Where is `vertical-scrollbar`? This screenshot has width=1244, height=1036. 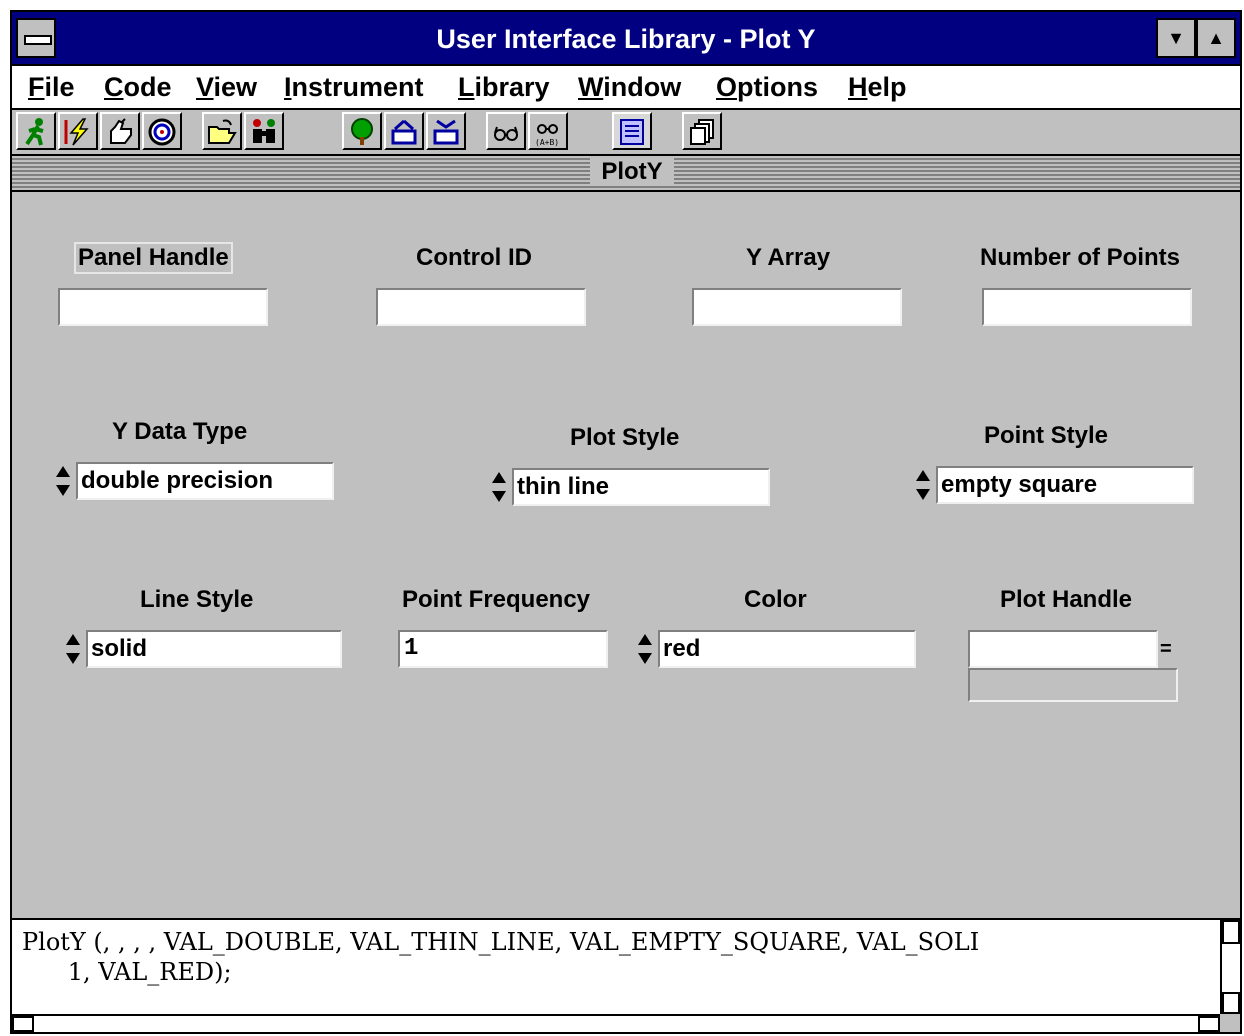 vertical-scrollbar is located at coordinates (1230, 967).